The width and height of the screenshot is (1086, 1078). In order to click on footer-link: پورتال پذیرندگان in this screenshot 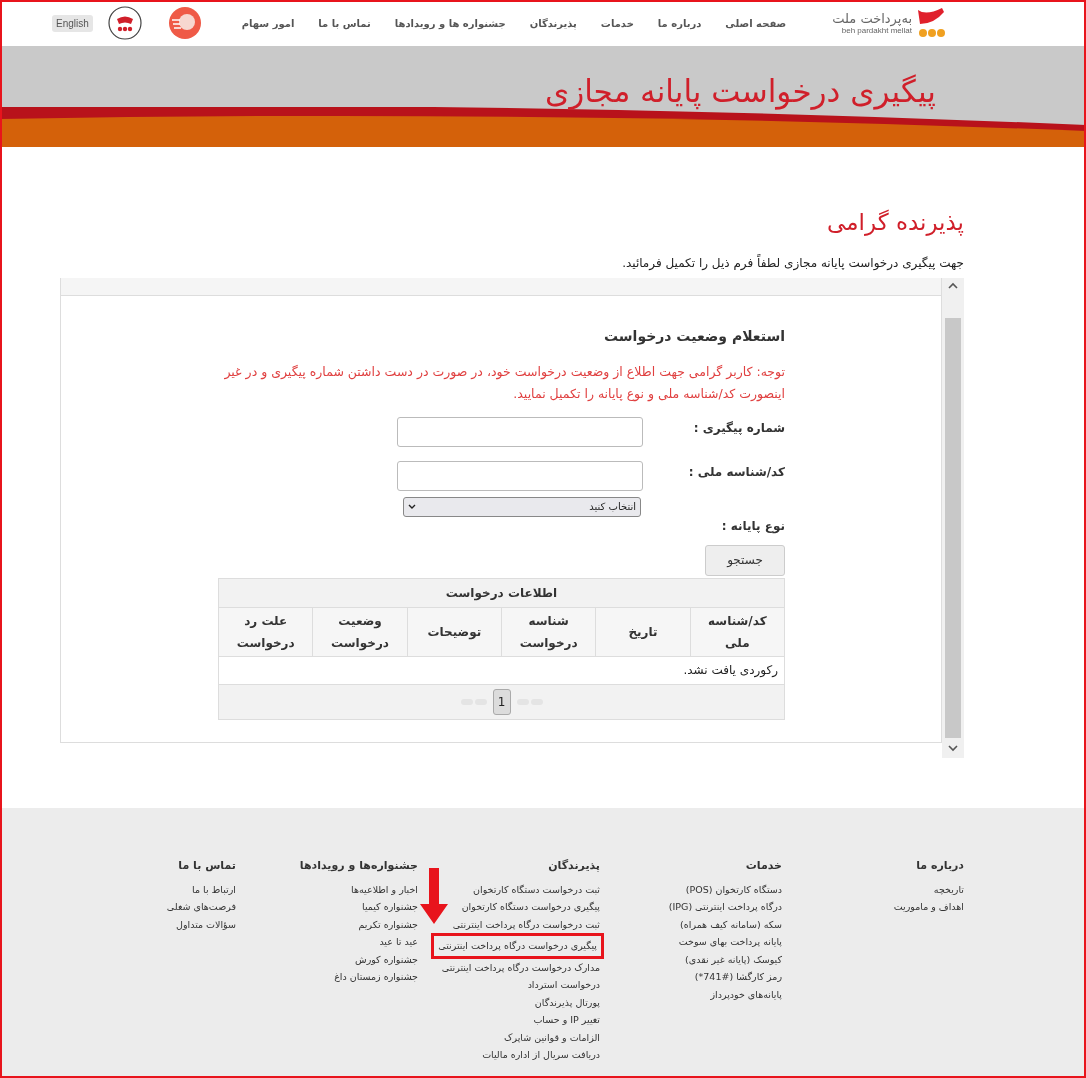, I will do `click(567, 1002)`.